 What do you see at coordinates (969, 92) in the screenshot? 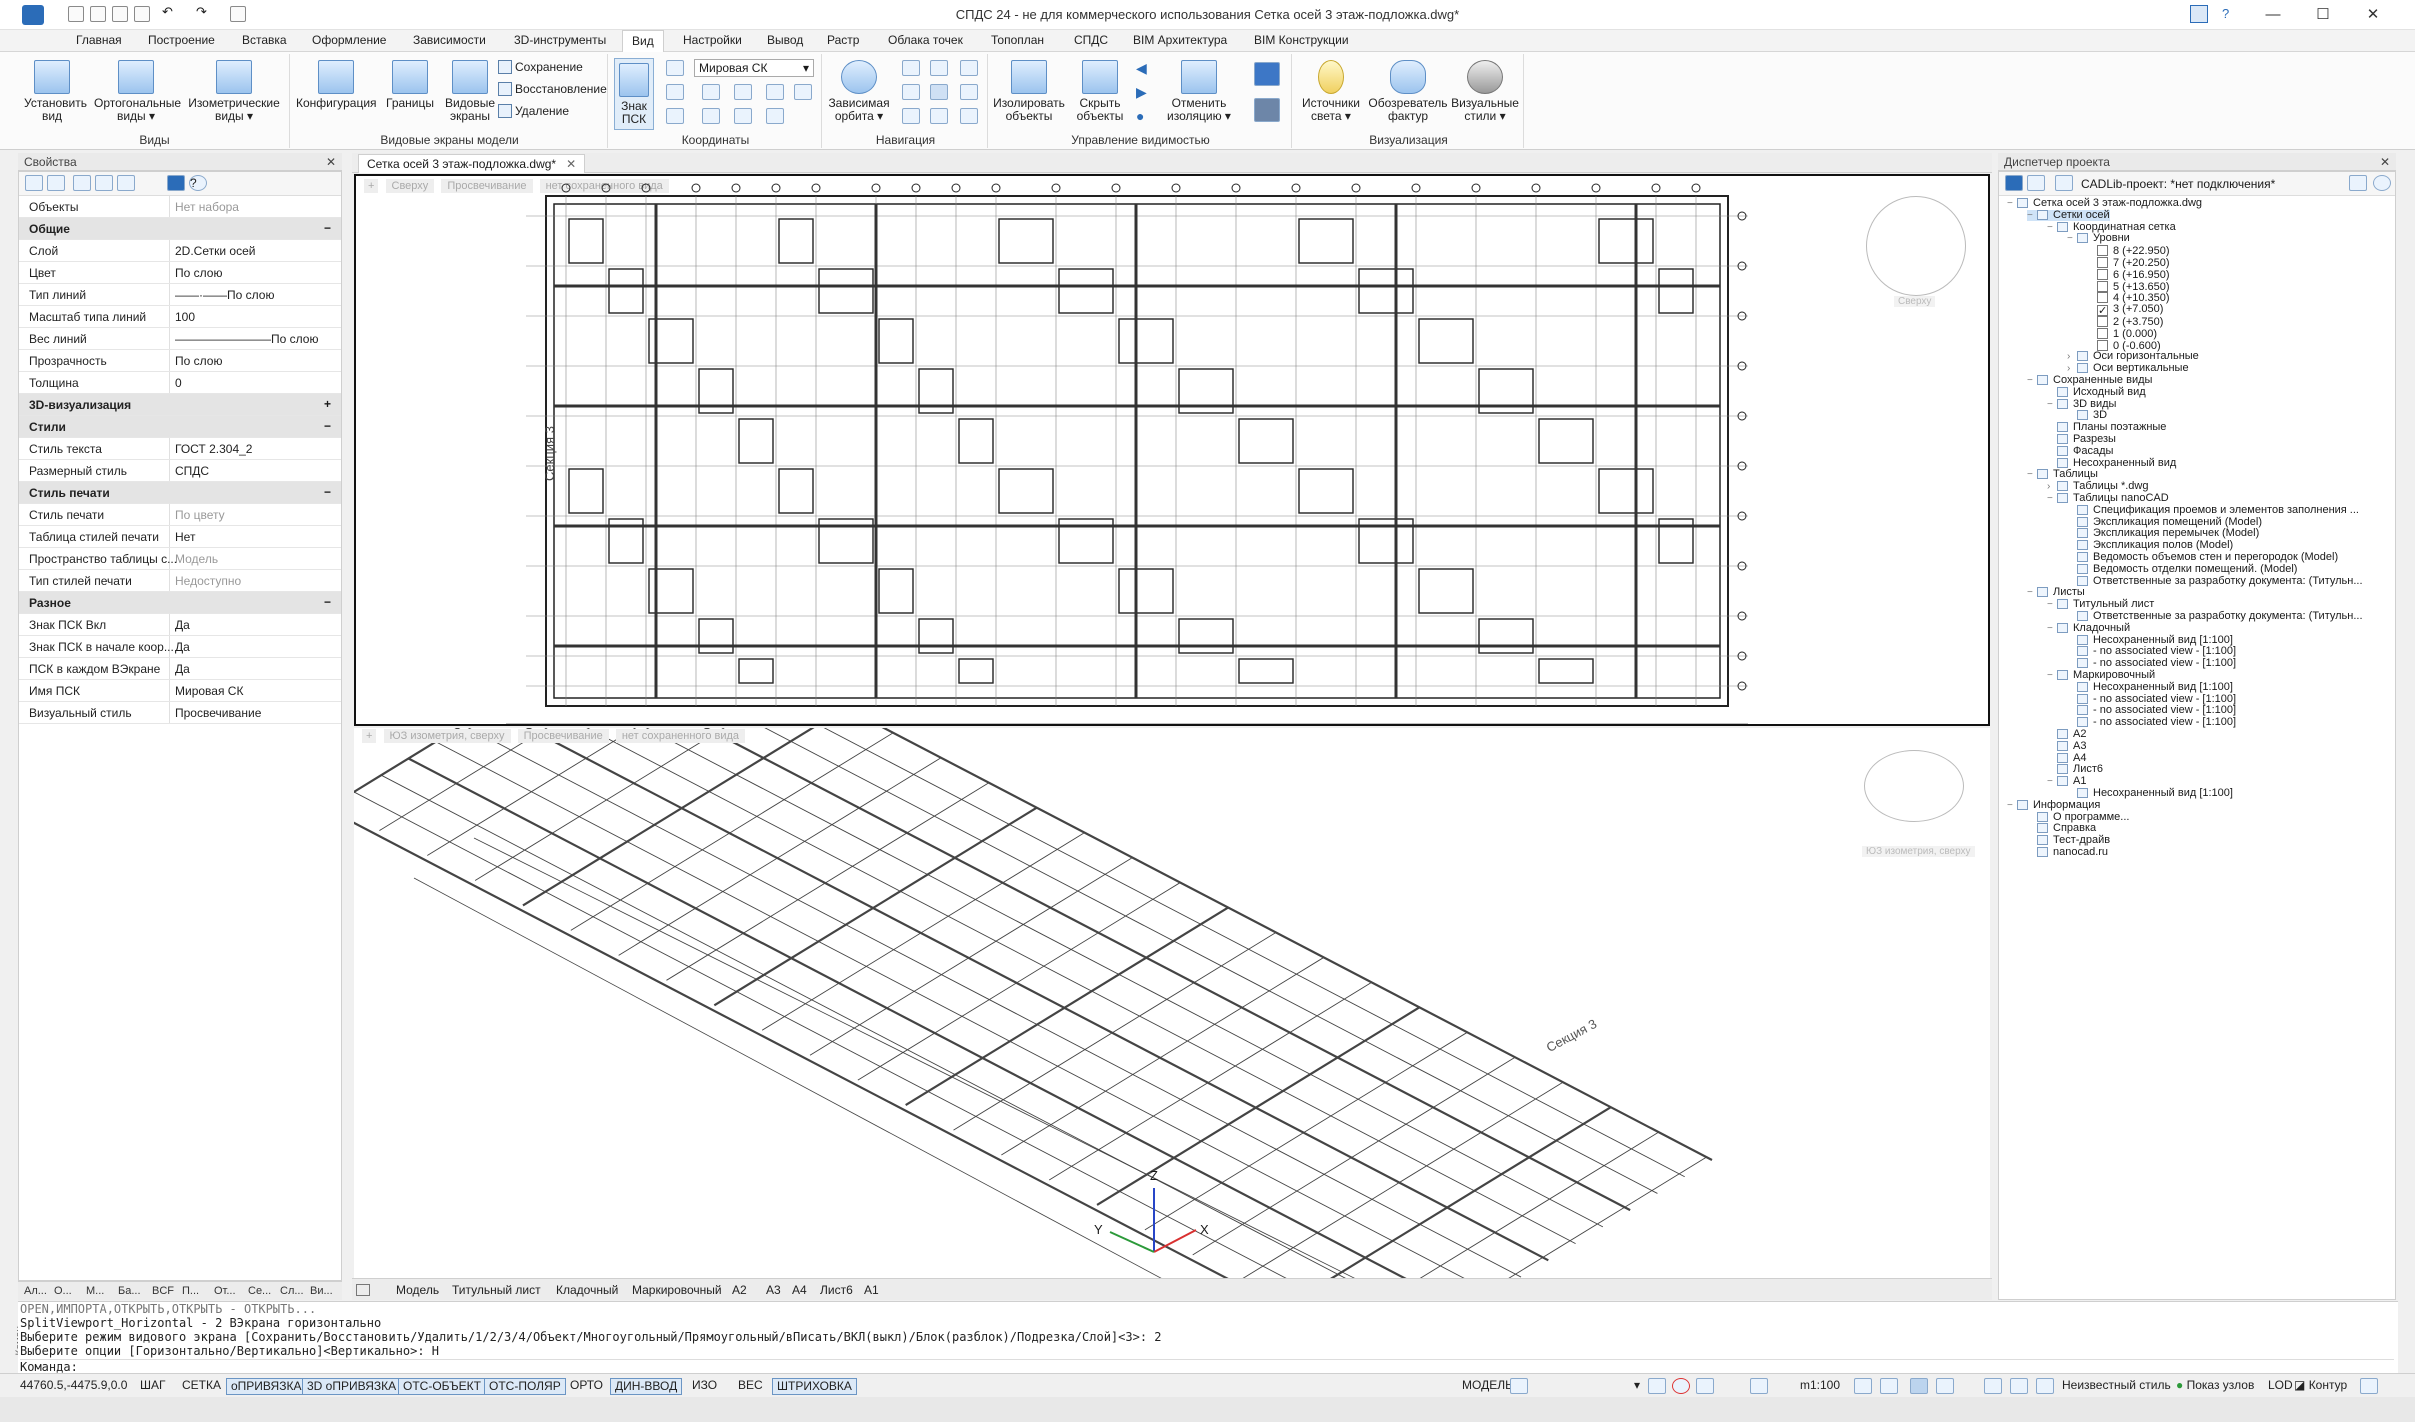
I see `zoom-extents-icon` at bounding box center [969, 92].